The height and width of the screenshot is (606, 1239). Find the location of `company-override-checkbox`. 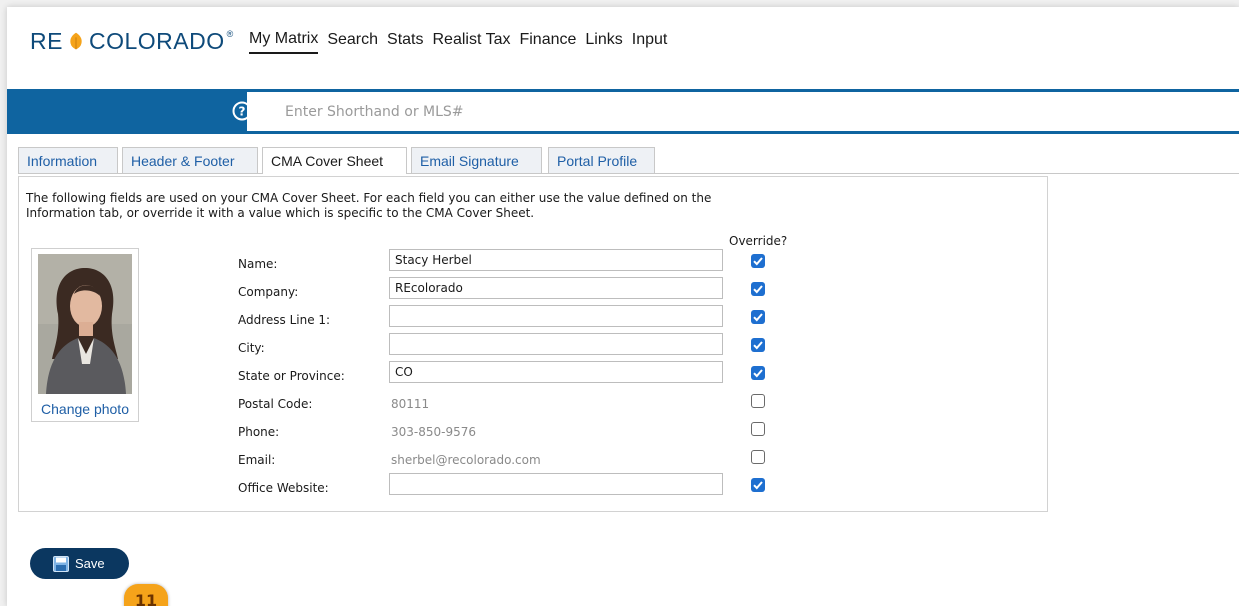

company-override-checkbox is located at coordinates (758, 289).